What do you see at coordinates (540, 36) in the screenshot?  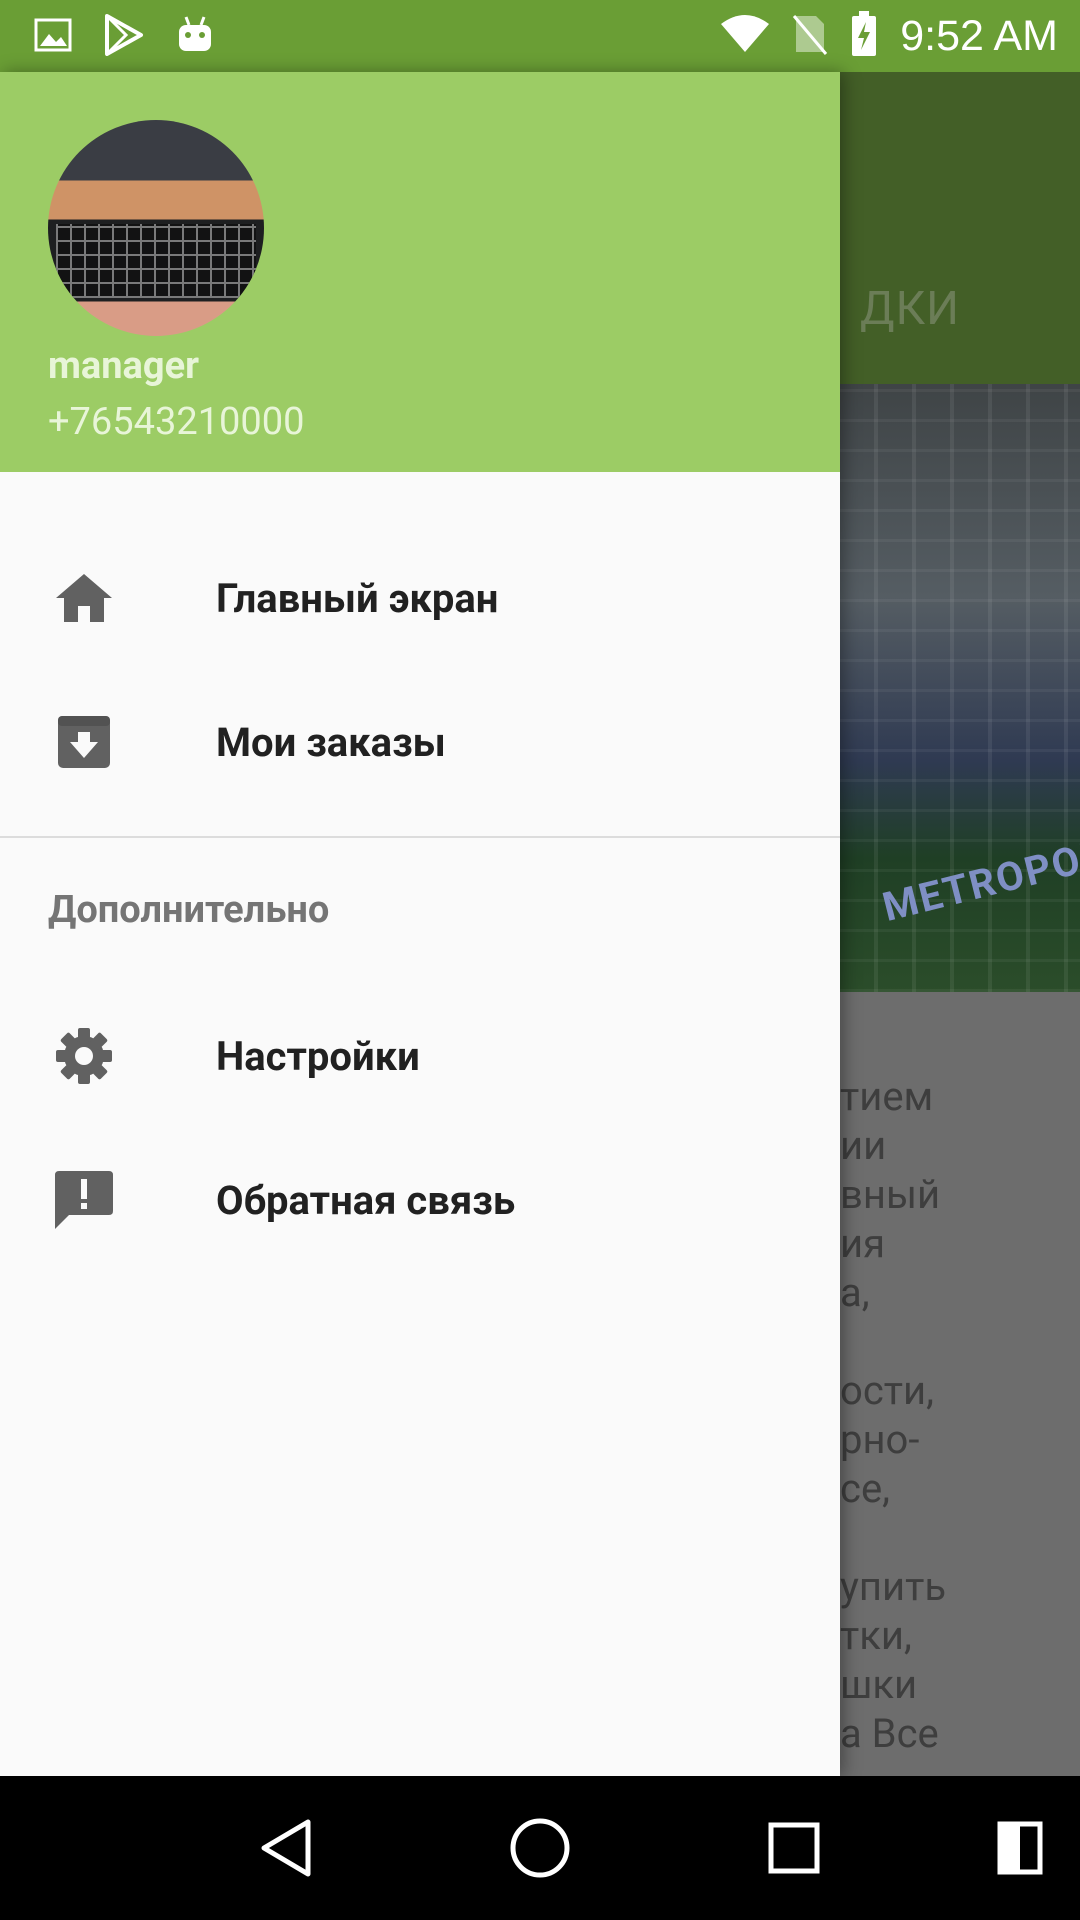 I see `status-bar: 9:52 AM` at bounding box center [540, 36].